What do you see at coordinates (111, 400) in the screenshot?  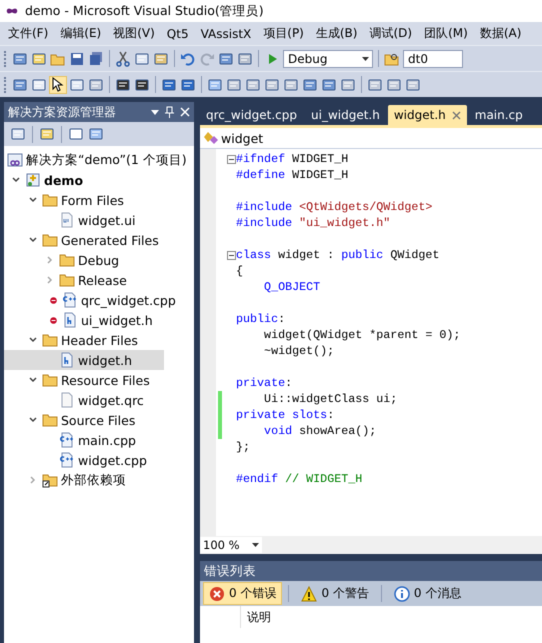 I see `tree-item: widget.qrc` at bounding box center [111, 400].